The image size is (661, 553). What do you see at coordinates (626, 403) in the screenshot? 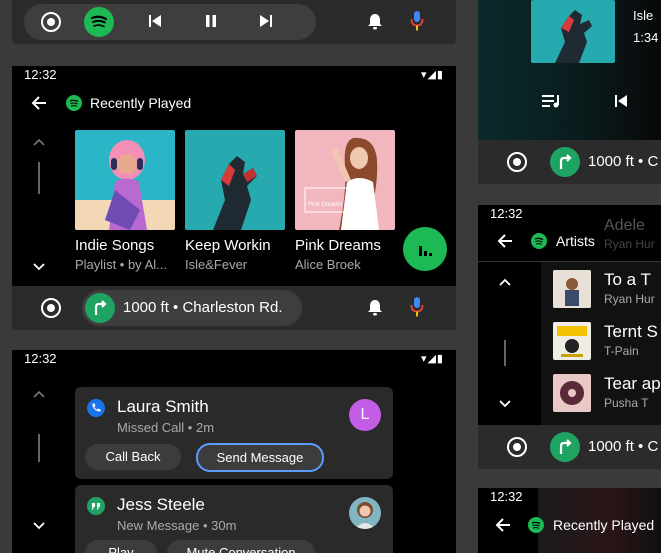
I see `song-subtitle: Pusha T` at bounding box center [626, 403].